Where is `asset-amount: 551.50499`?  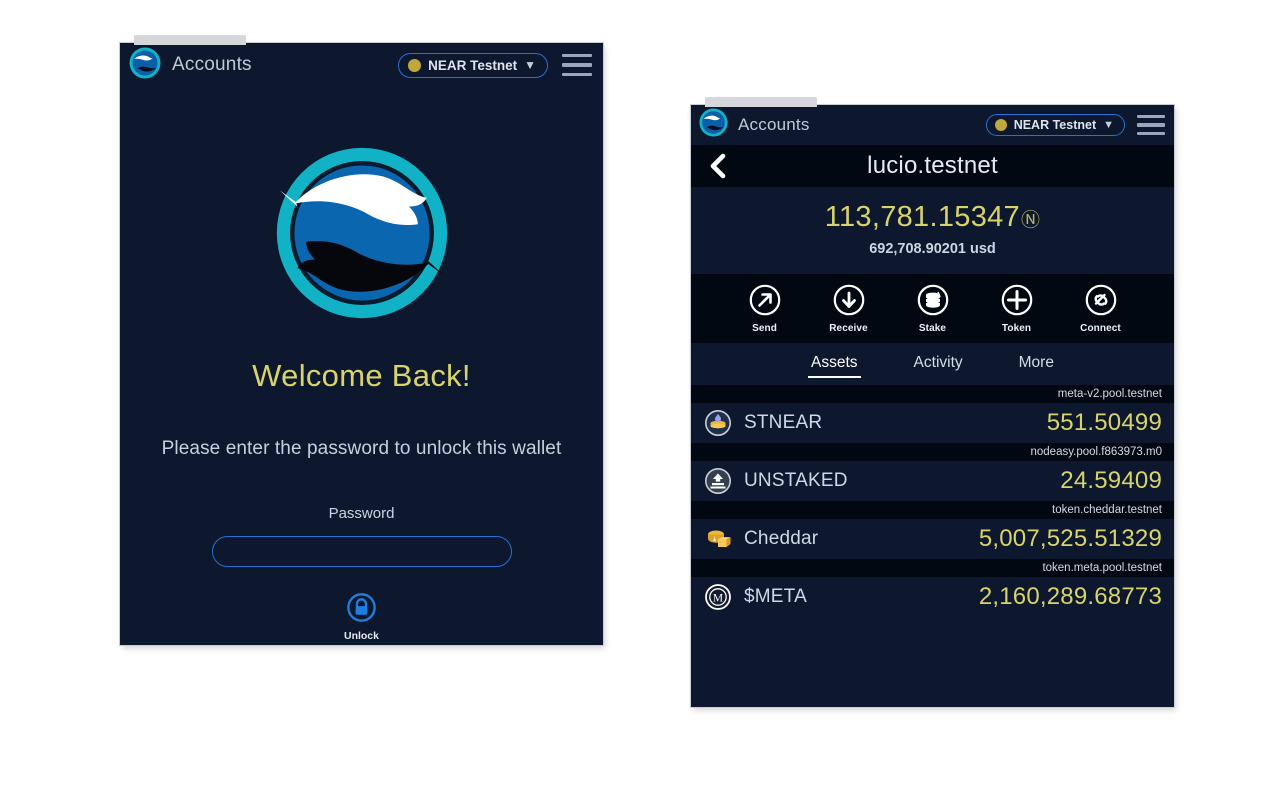
asset-amount: 551.50499 is located at coordinates (1104, 422).